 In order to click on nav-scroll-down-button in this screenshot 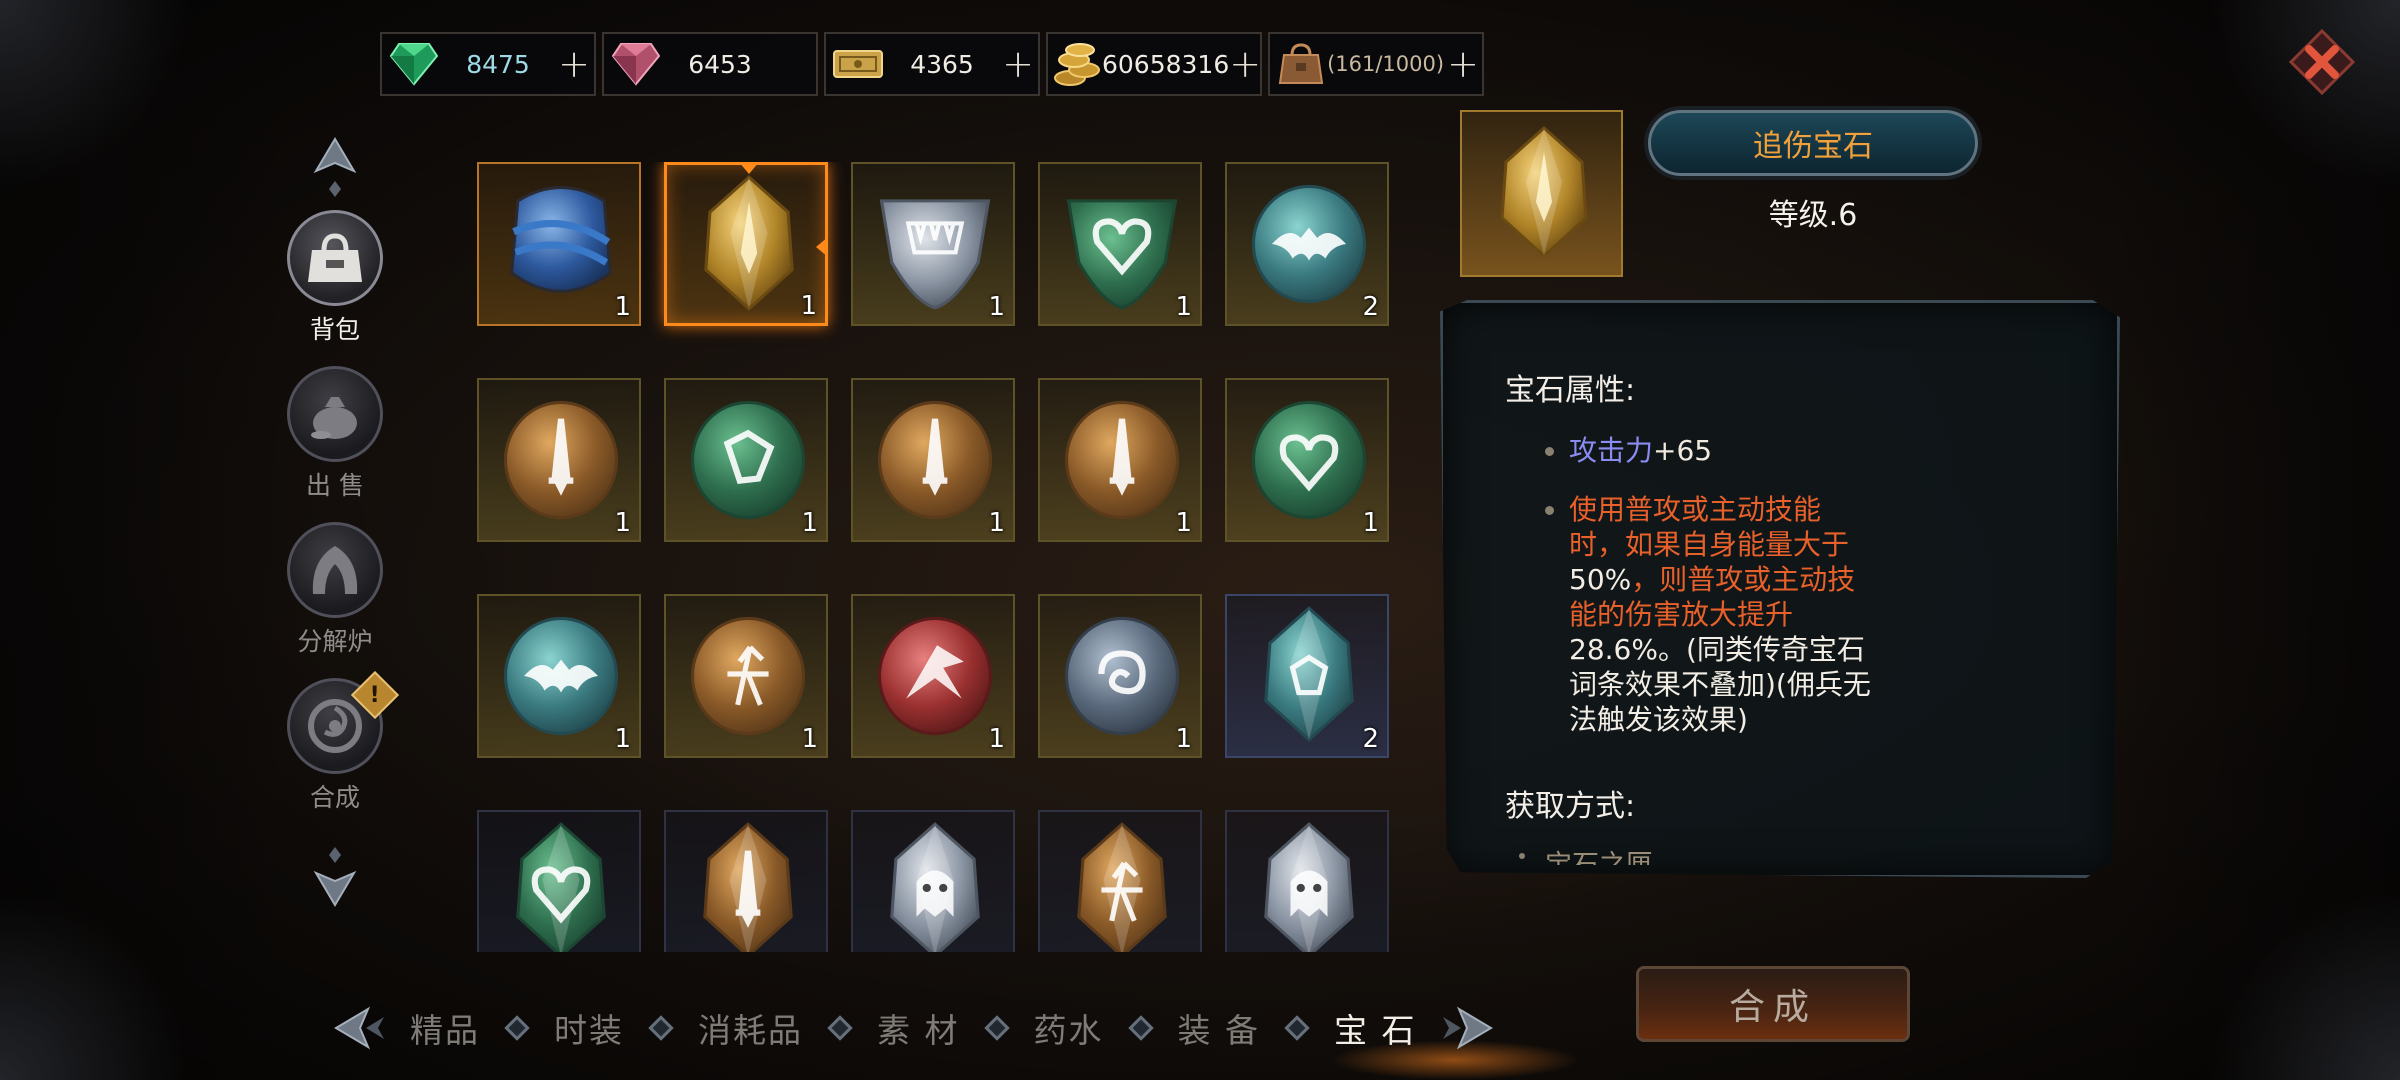, I will do `click(335, 874)`.